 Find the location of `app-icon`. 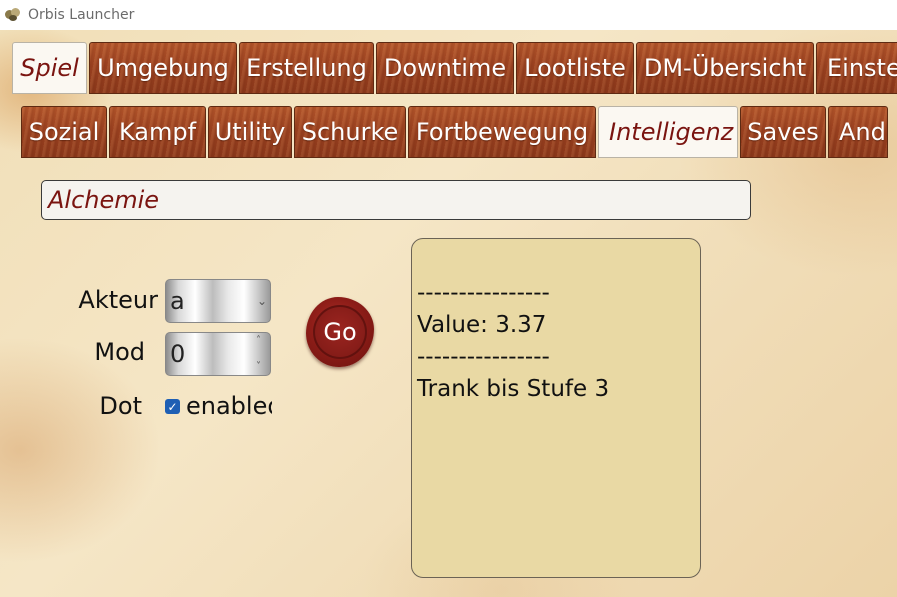

app-icon is located at coordinates (13, 15).